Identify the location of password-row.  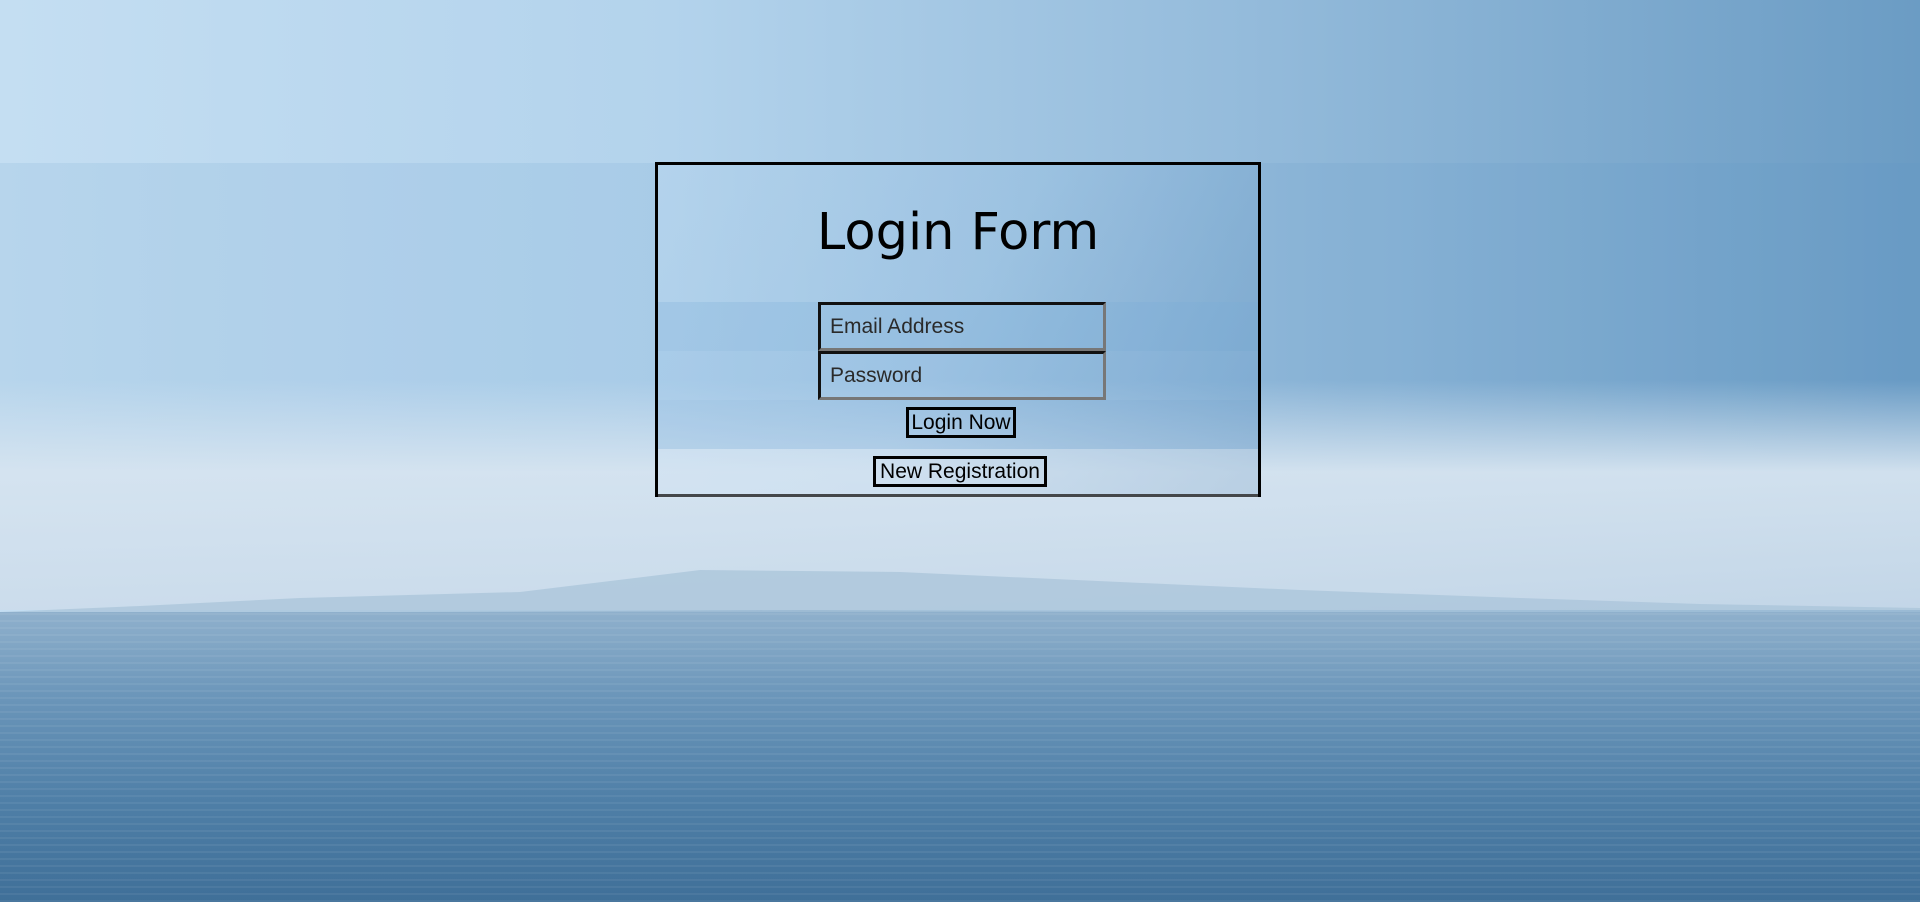
(958, 375).